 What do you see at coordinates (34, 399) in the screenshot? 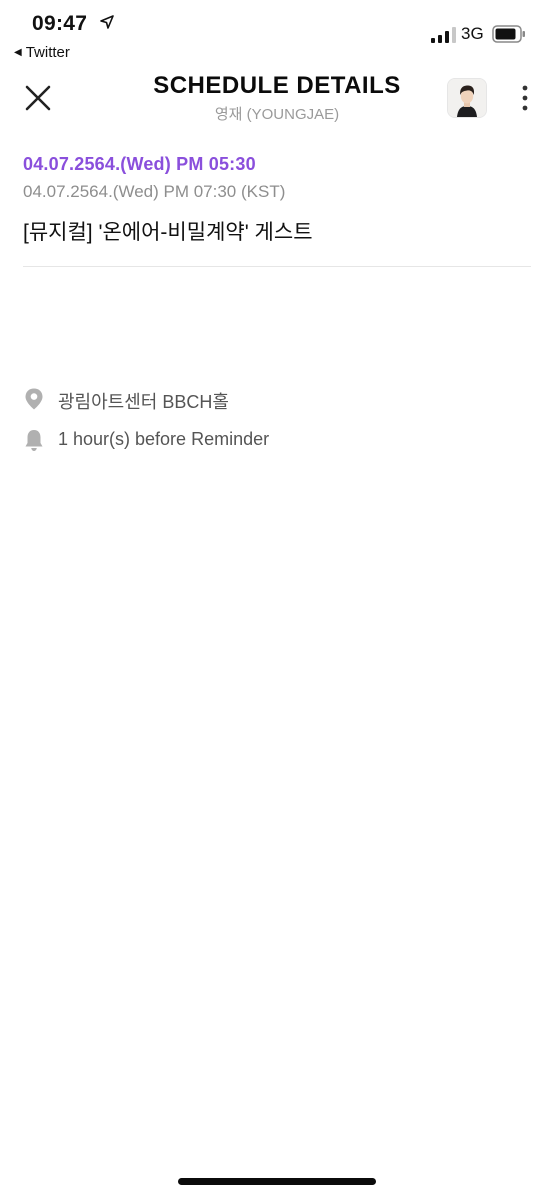
I see `map-pin-icon` at bounding box center [34, 399].